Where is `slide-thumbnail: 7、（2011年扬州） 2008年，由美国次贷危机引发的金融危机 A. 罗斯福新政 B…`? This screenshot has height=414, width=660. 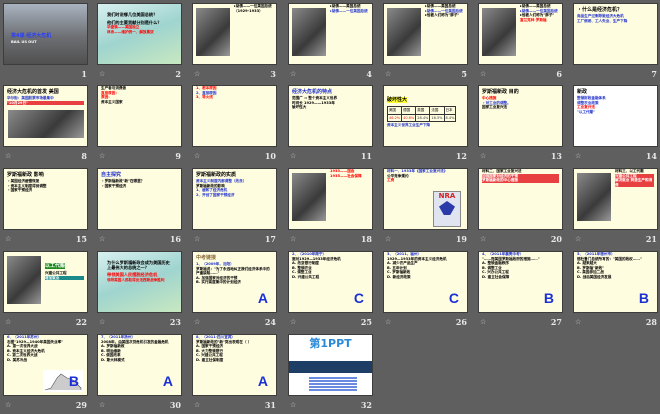
slide-thumbnail: 7、（2011年扬州） 2008年，由美国次贷危机引发的金融危机 A. 罗斯福新政 B… is located at coordinates (139, 365).